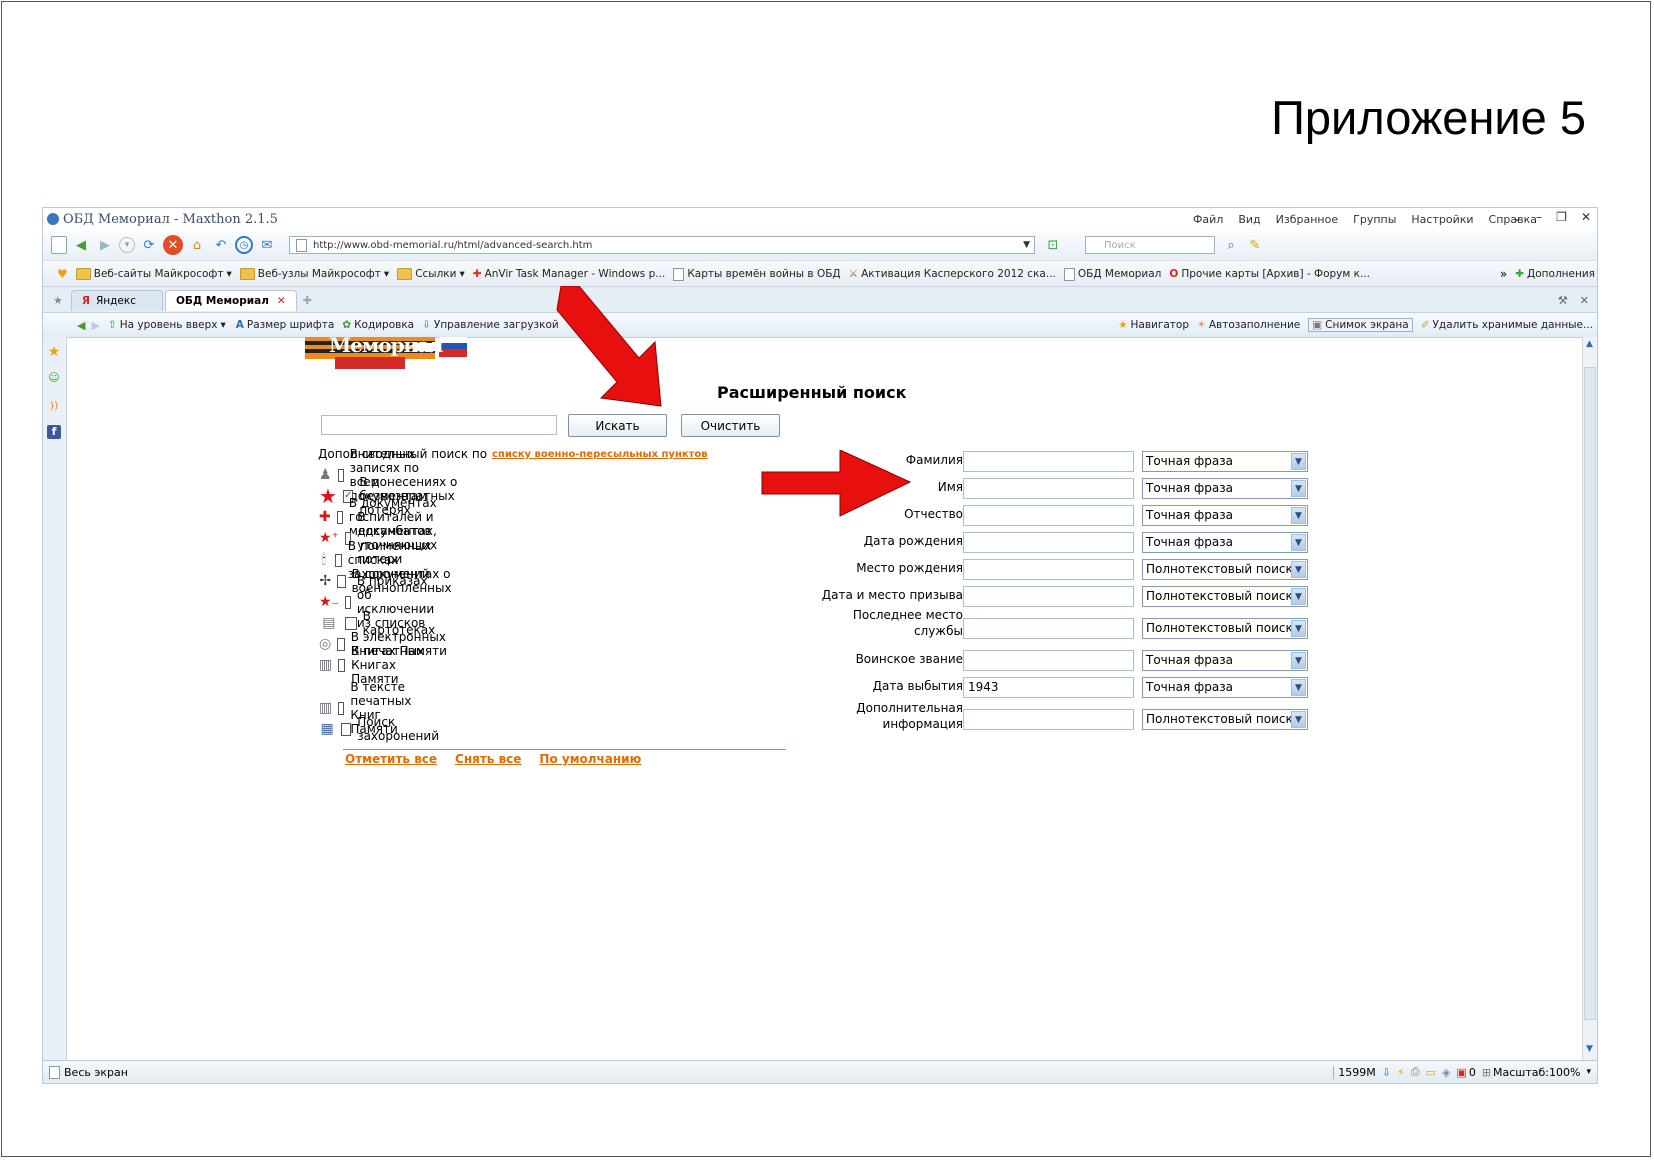 This screenshot has height=1160, width=1654. What do you see at coordinates (167, 325) in the screenshot?
I see `level-up-button: ⇧ На уровень вверх ▾` at bounding box center [167, 325].